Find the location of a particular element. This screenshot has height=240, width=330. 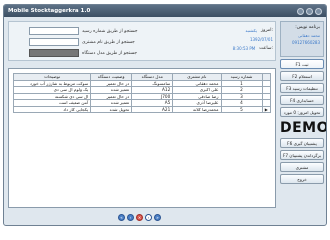

menu-inquiry-button: استعلام F2 is located at coordinates (302, 76).